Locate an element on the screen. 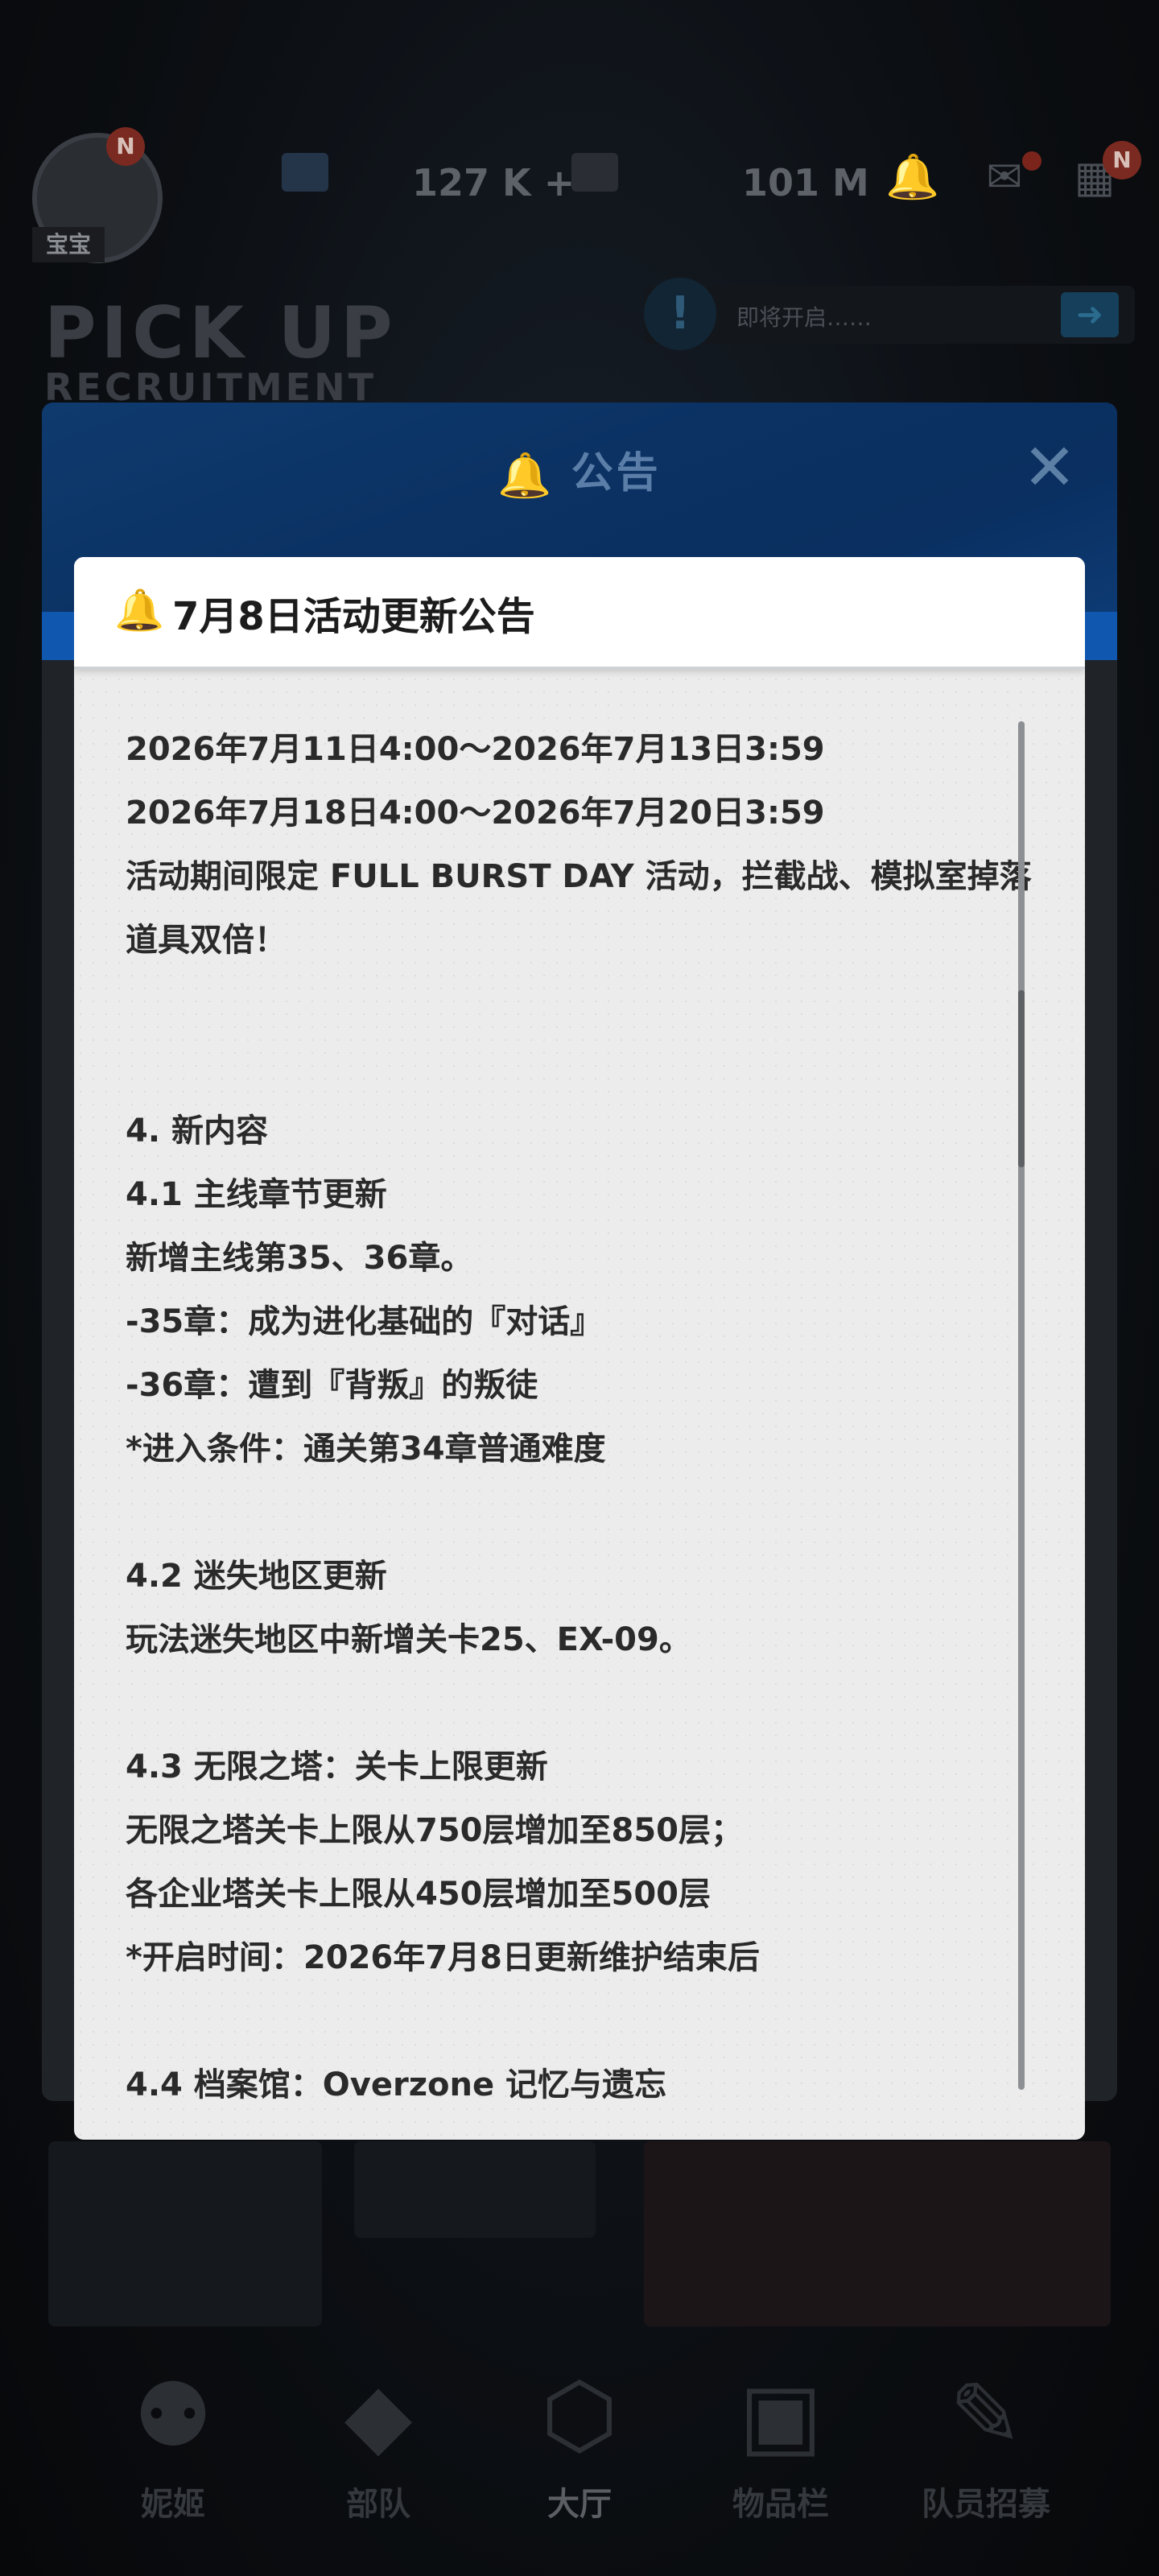  nav-label: 大厅 is located at coordinates (579, 2504).